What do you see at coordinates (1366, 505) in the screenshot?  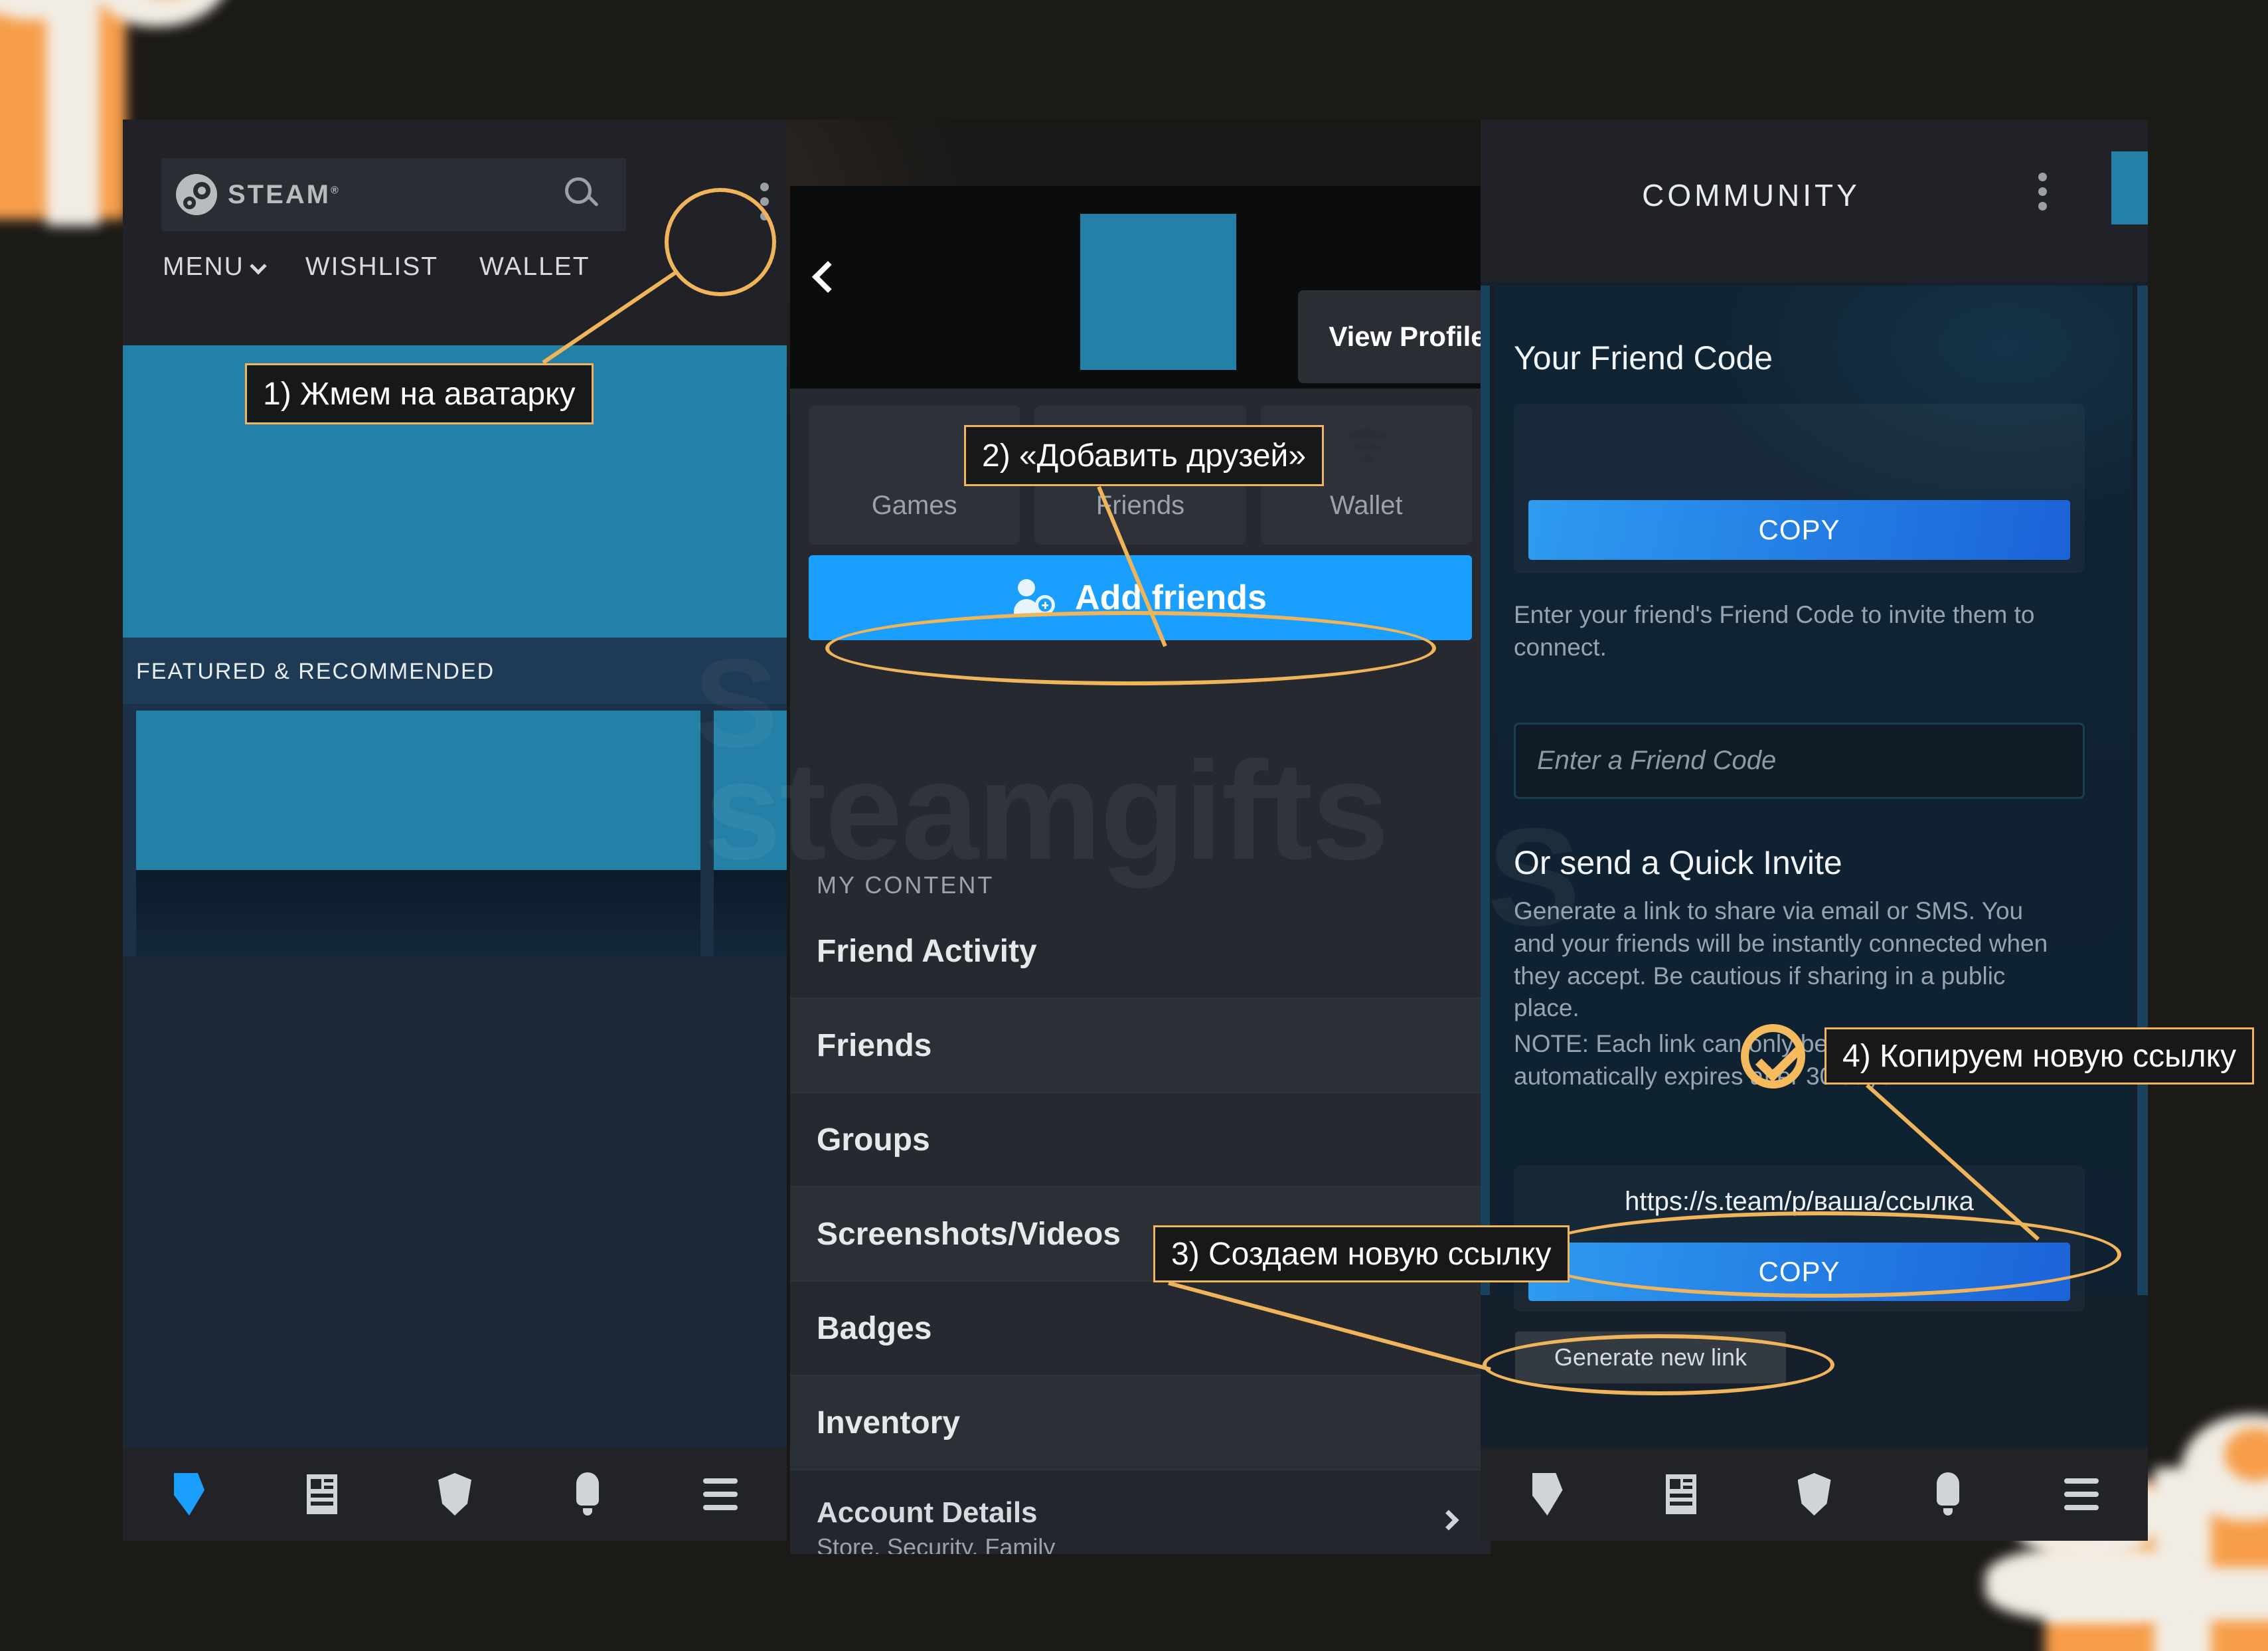 I see `tile-label: Wallet` at bounding box center [1366, 505].